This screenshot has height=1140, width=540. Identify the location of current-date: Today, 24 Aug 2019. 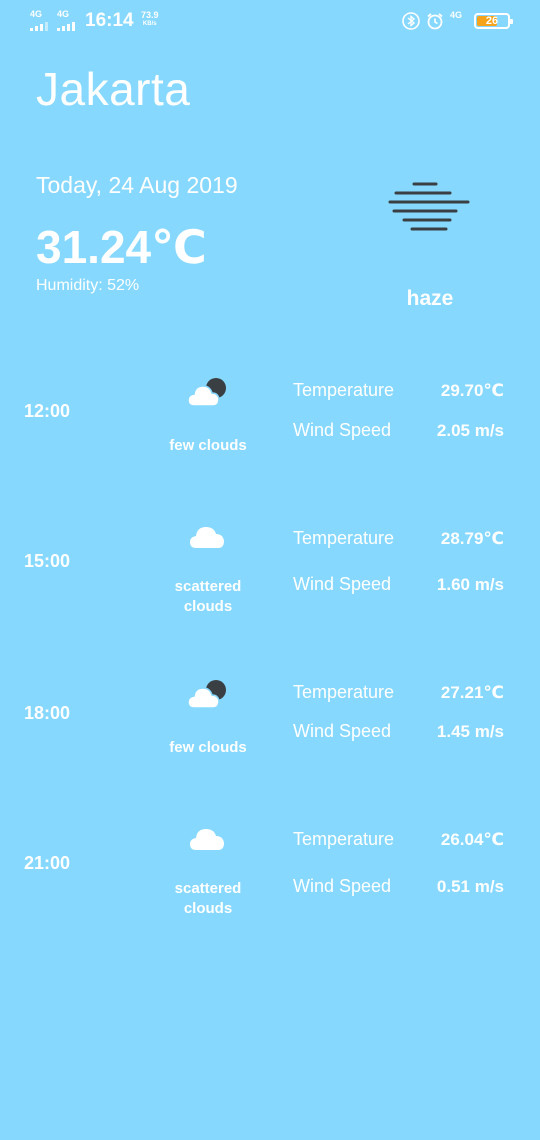
(137, 185).